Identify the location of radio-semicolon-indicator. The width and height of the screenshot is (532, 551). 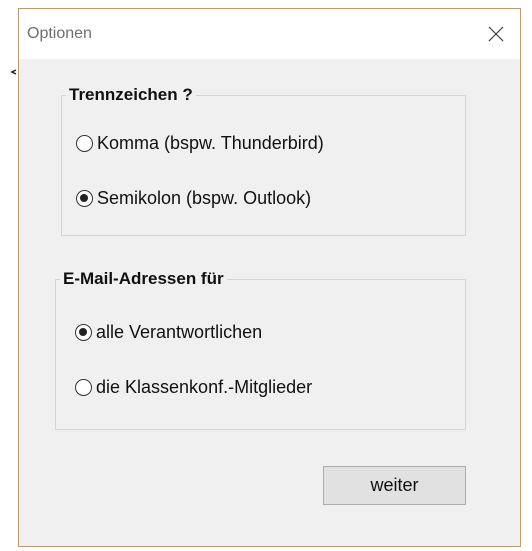
(84, 198).